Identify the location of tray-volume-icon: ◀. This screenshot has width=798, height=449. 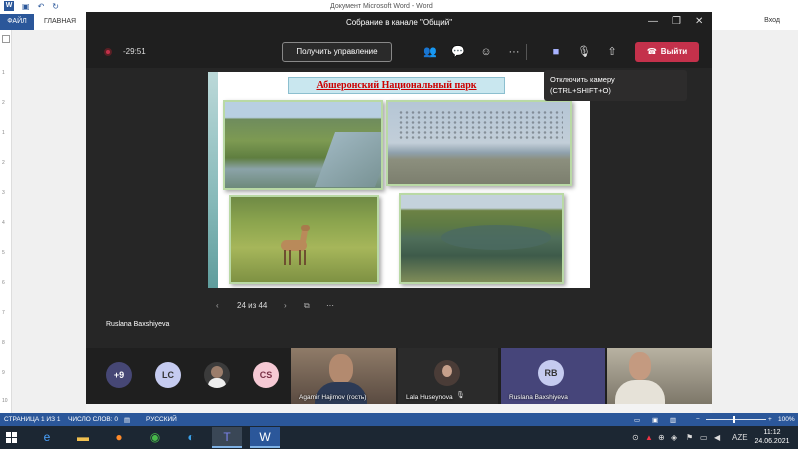
(717, 437).